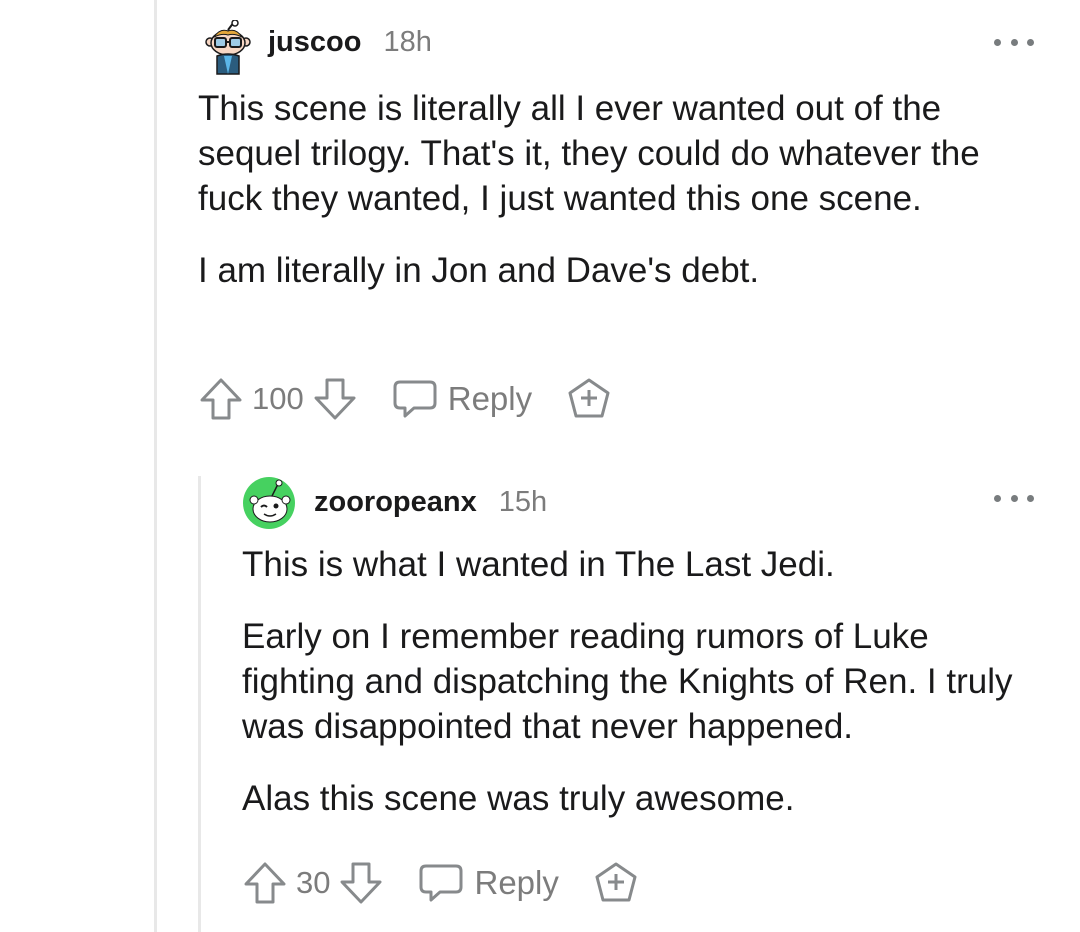 Image resolution: width=1080 pixels, height=932 pixels. Describe the element at coordinates (538, 564) in the screenshot. I see `comment-paragraph: This is what I wanted in The Last Jedi.` at that location.